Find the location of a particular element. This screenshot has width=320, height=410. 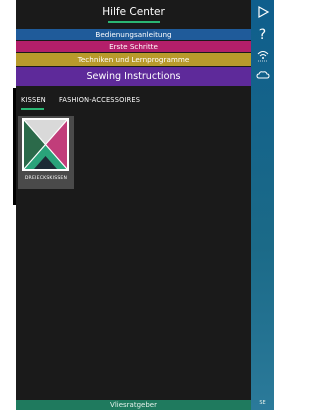

wifi-icon-graphic is located at coordinates (262, 56).